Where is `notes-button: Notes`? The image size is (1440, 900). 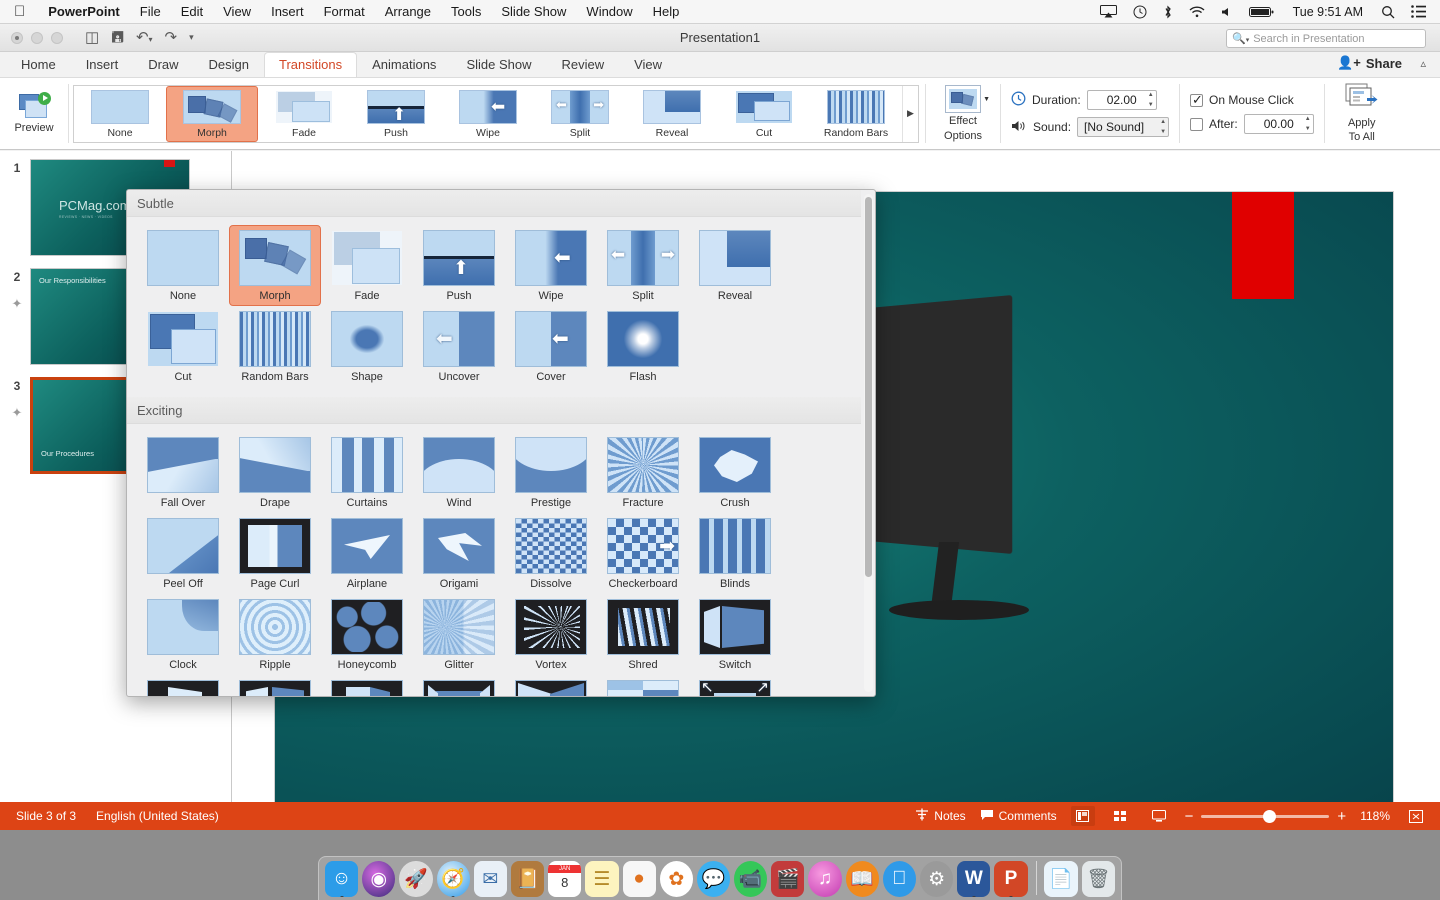
notes-button: Notes is located at coordinates (940, 816).